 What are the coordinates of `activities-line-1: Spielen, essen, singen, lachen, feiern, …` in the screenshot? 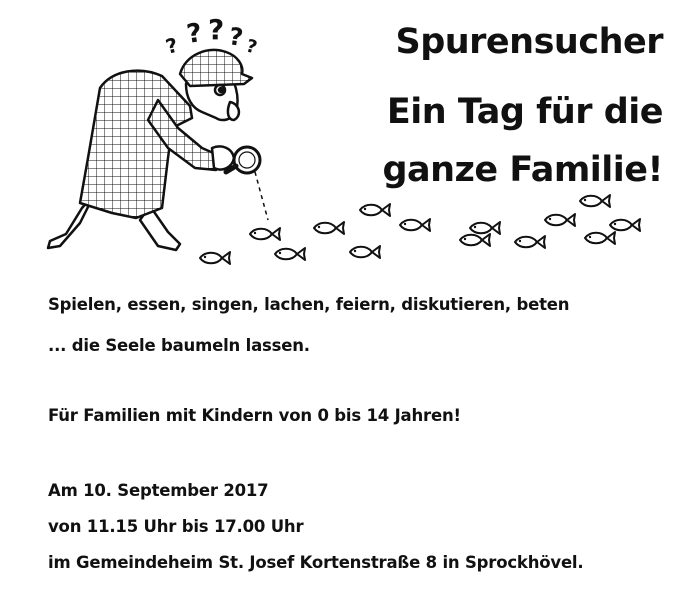 It's located at (309, 304).